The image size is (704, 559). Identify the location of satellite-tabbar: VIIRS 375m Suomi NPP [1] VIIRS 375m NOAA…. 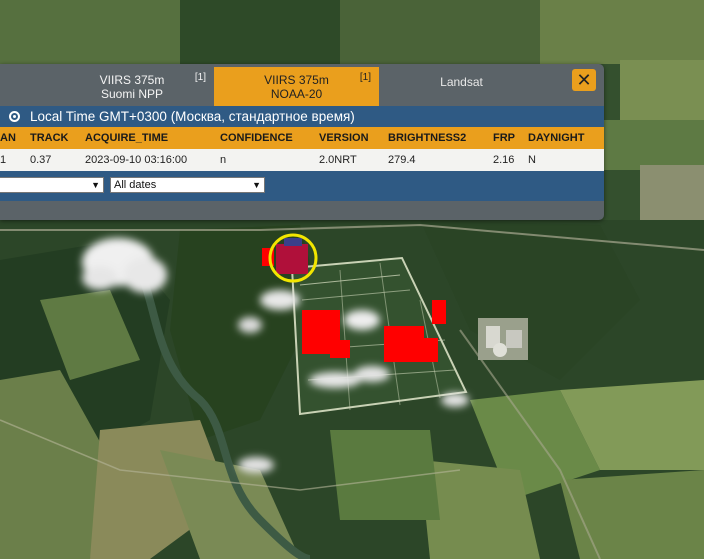
(302, 85).